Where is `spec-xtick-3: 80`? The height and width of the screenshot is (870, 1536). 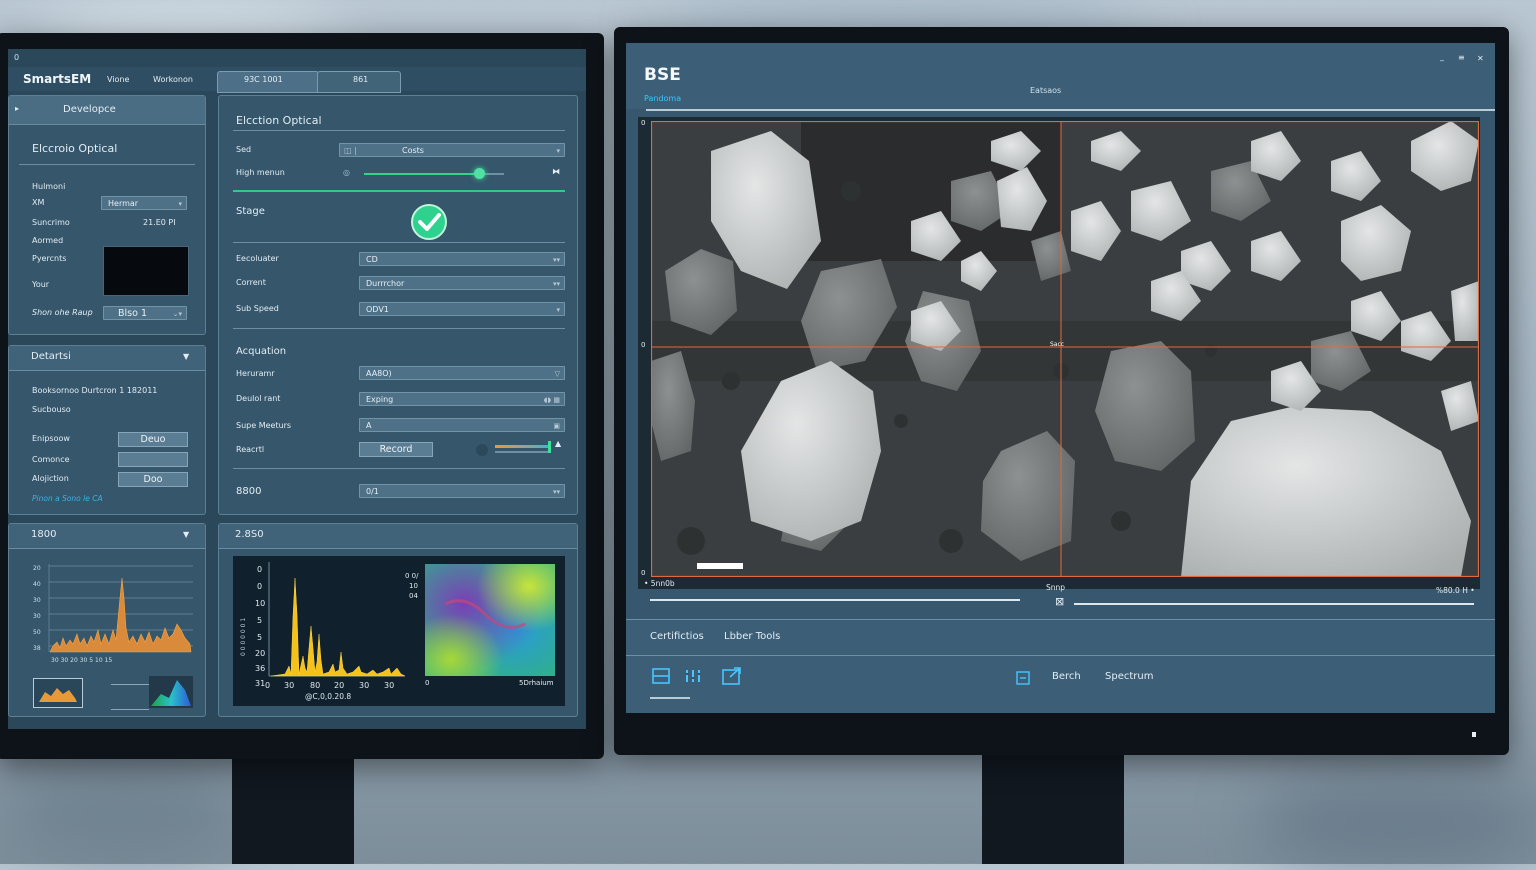 spec-xtick-3: 80 is located at coordinates (315, 685).